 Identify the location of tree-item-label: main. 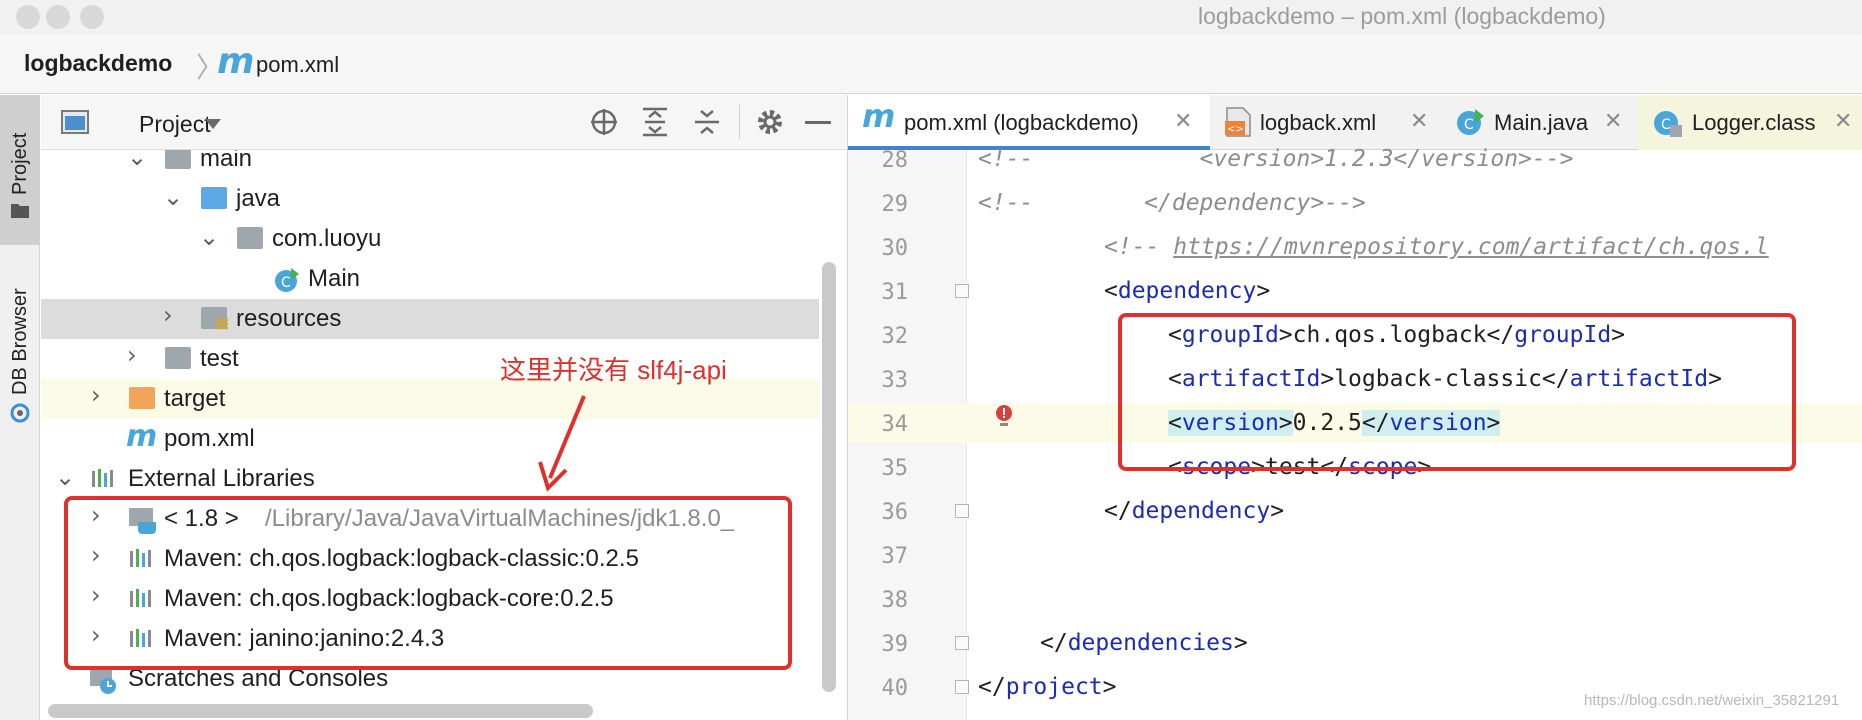
(226, 161).